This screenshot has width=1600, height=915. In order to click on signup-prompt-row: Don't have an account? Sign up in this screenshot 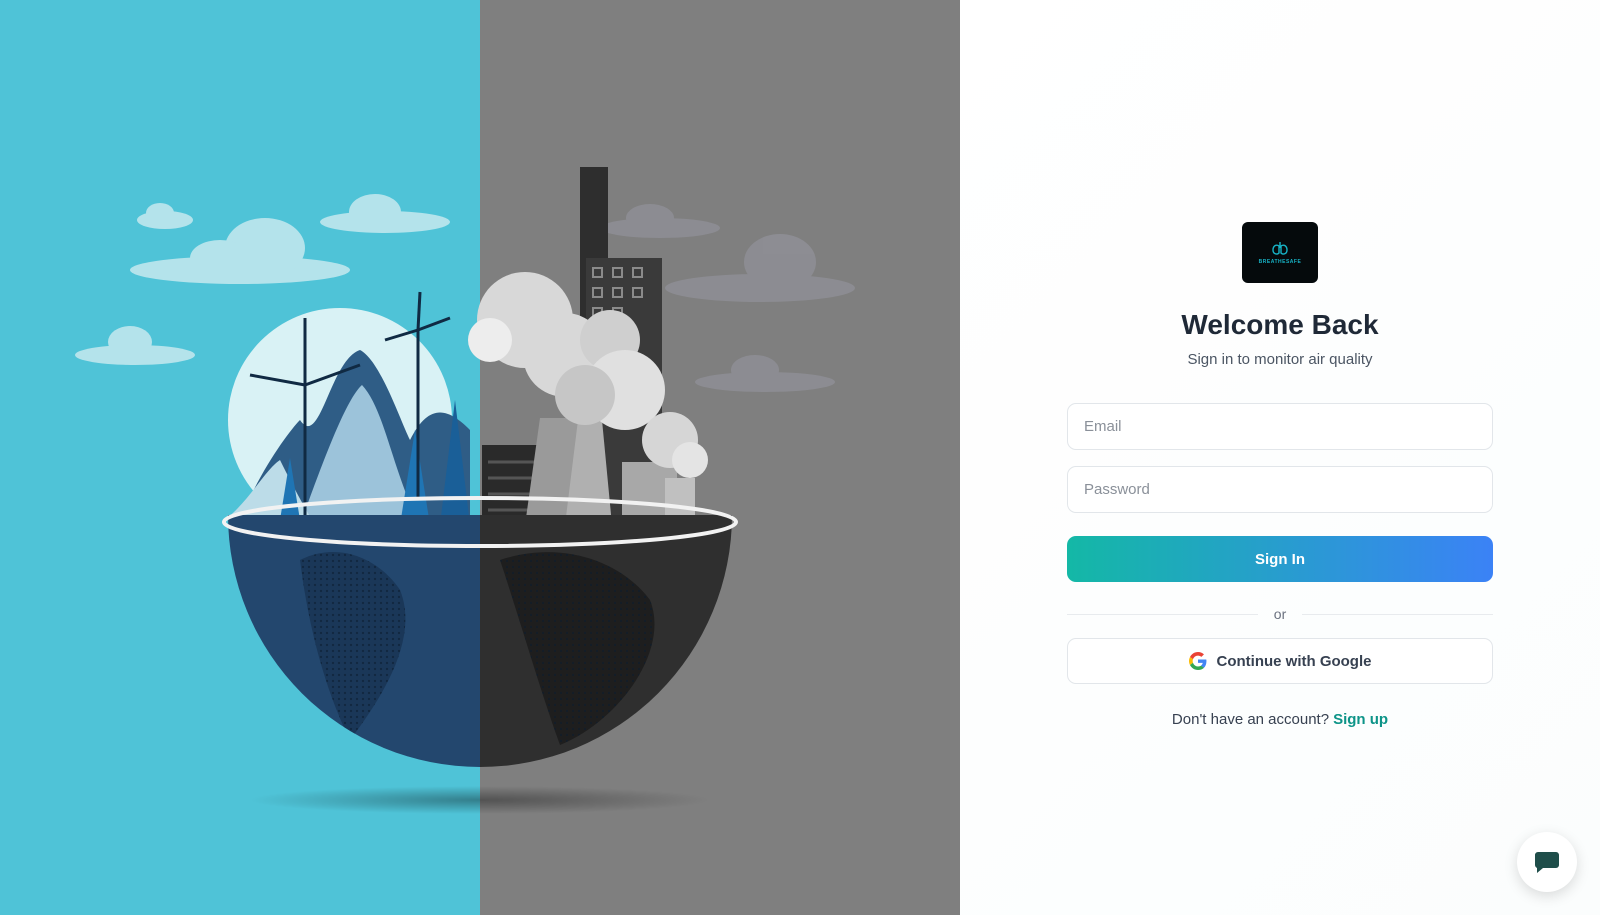, I will do `click(1280, 719)`.